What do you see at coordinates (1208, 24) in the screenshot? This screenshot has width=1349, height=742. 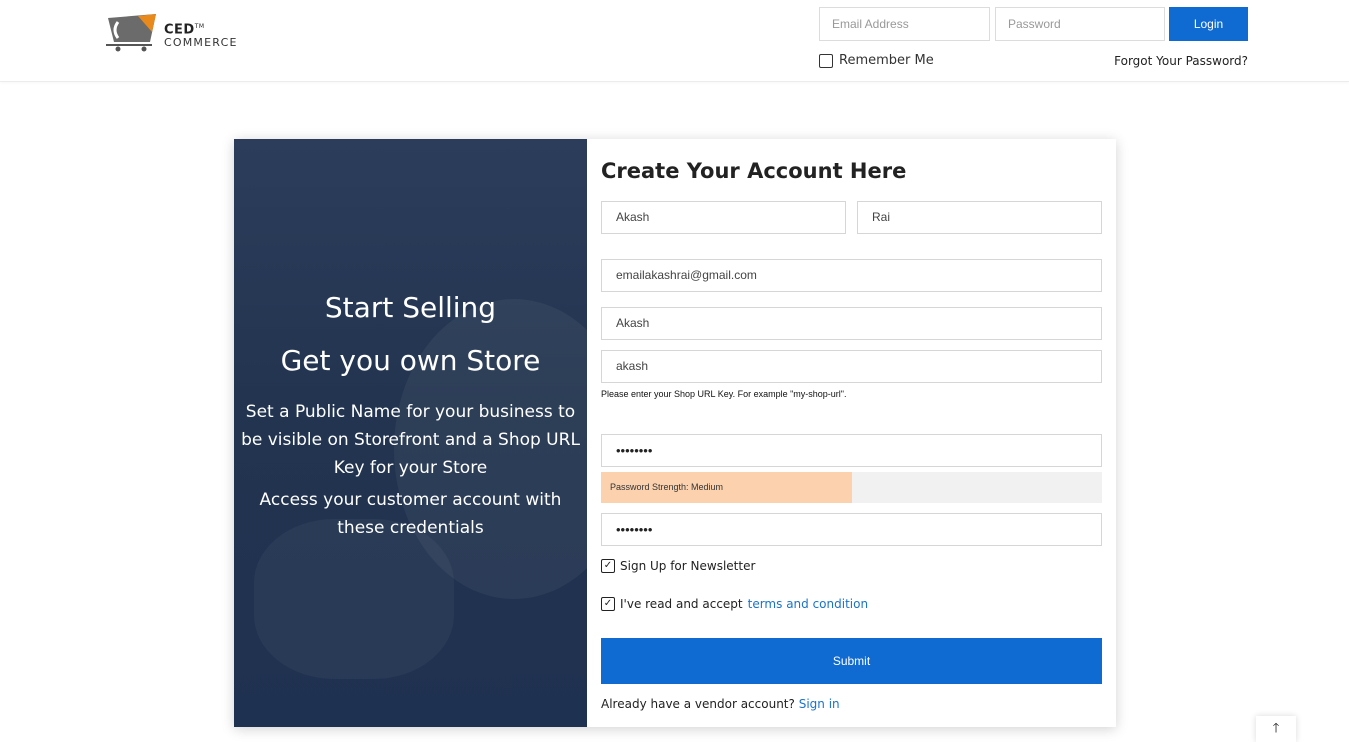 I see `login-button: Login` at bounding box center [1208, 24].